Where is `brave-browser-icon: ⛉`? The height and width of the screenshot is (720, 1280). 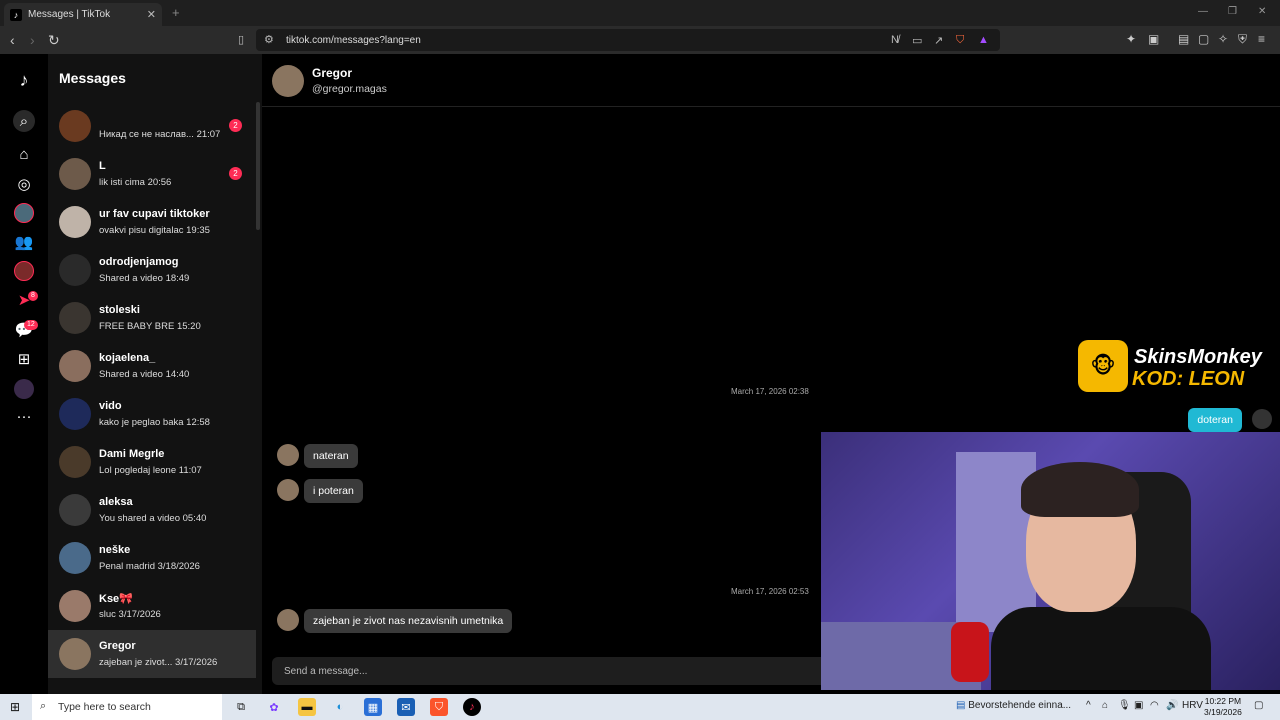
brave-browser-icon: ⛉ is located at coordinates (439, 707).